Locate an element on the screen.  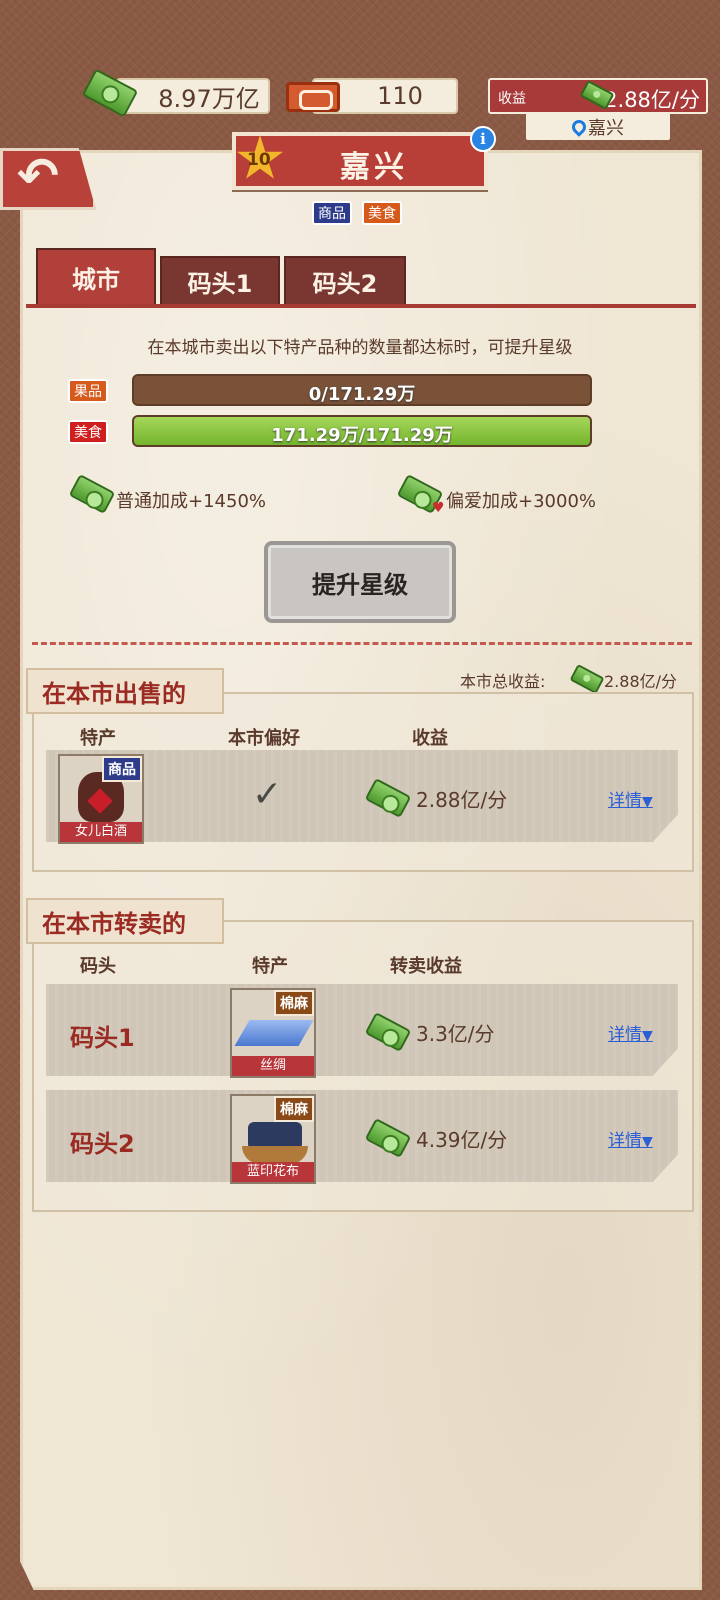
tab-dock1: 码头1 is located at coordinates (220, 281).